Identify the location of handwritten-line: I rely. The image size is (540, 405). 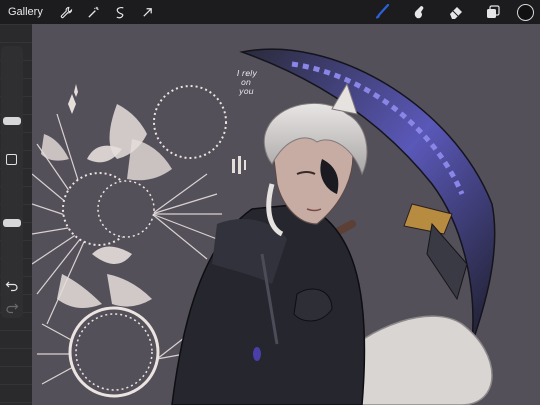
(247, 73).